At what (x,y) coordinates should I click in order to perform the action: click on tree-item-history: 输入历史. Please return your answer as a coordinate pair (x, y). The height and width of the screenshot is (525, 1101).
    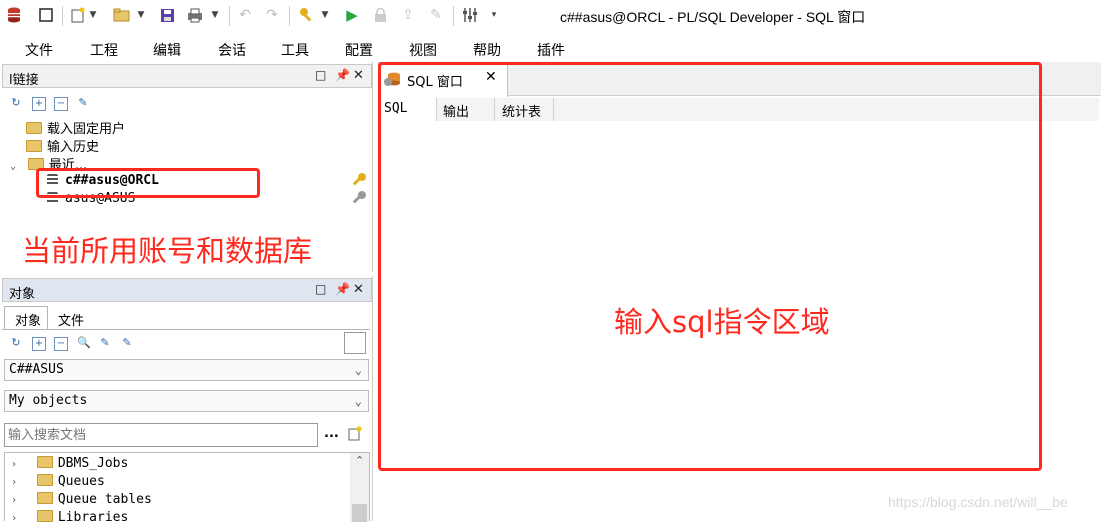
    Looking at the image, I should click on (62, 145).